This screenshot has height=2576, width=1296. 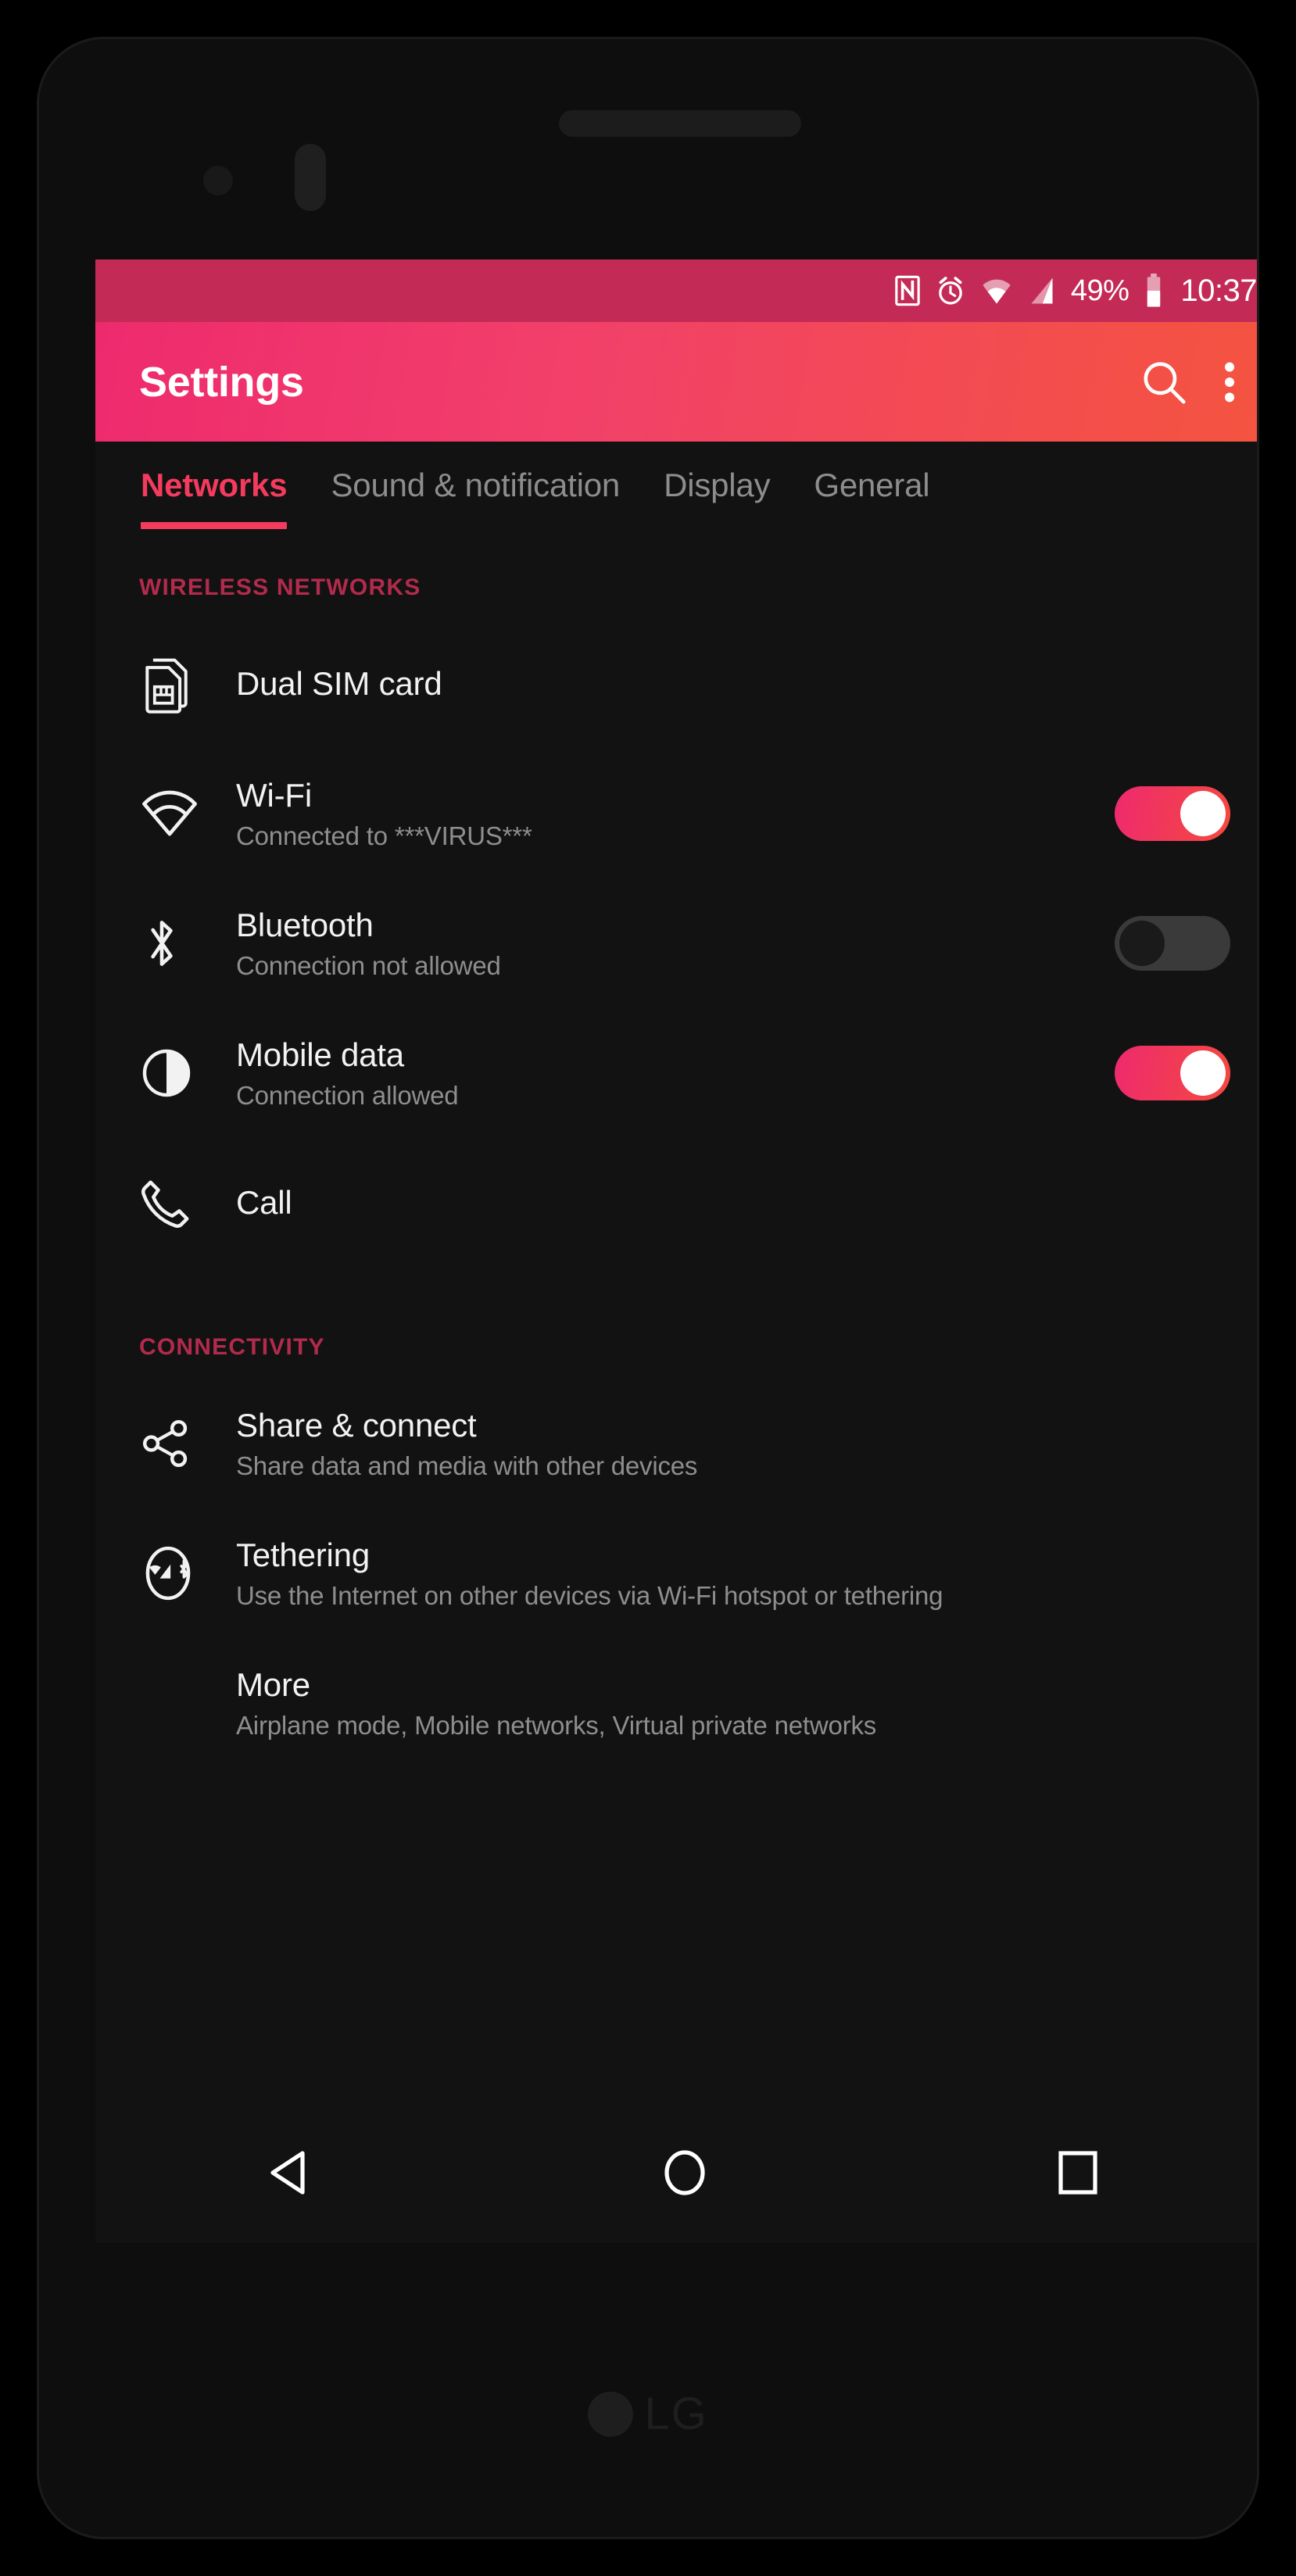 What do you see at coordinates (677, 290) in the screenshot?
I see `status-bar: 49% 10:37` at bounding box center [677, 290].